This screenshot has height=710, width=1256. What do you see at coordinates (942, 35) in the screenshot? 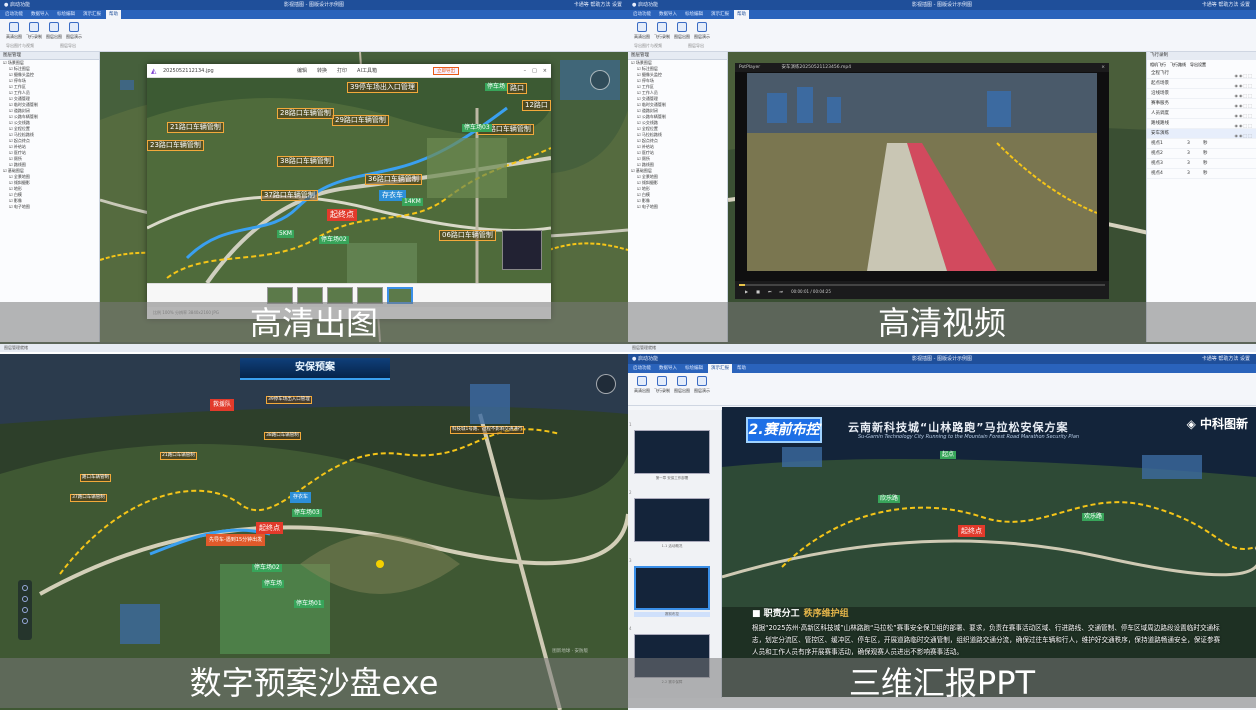
I see `ribbon: 高清出图 飞行录制 图层出图 图层演示 导出图片与视频 图层导出` at bounding box center [942, 35].